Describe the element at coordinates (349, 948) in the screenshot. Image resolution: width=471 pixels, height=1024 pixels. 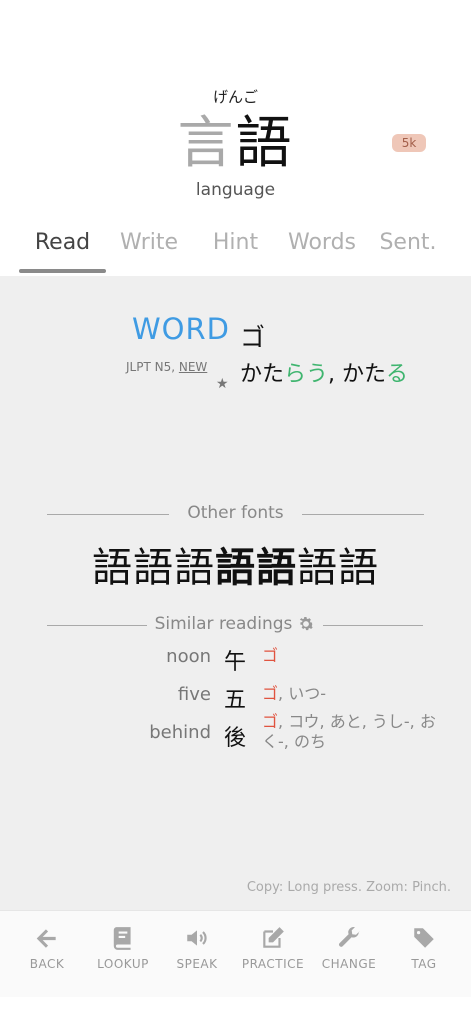
I see `change-button: CHANGE` at that location.